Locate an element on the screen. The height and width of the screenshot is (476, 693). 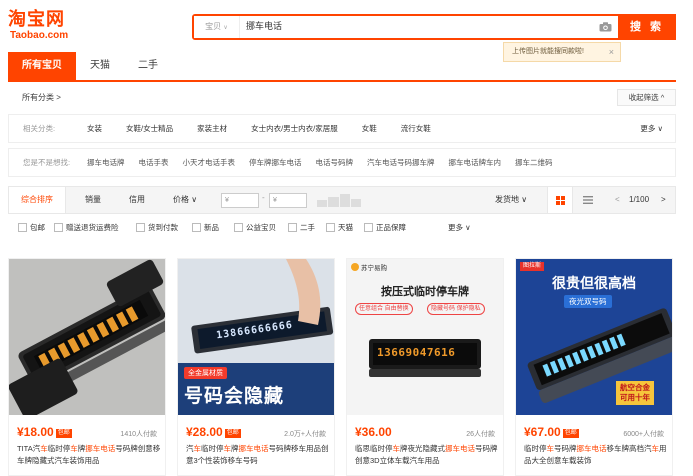
suggest-item: 停车牌挪车电话 is located at coordinates (275, 162).